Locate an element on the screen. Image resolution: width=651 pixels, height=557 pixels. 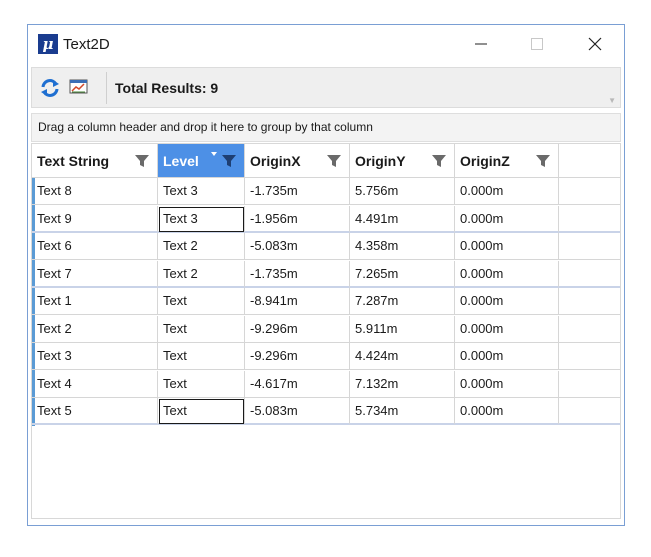
cell-origin-x: -8.941m is located at coordinates (297, 301).